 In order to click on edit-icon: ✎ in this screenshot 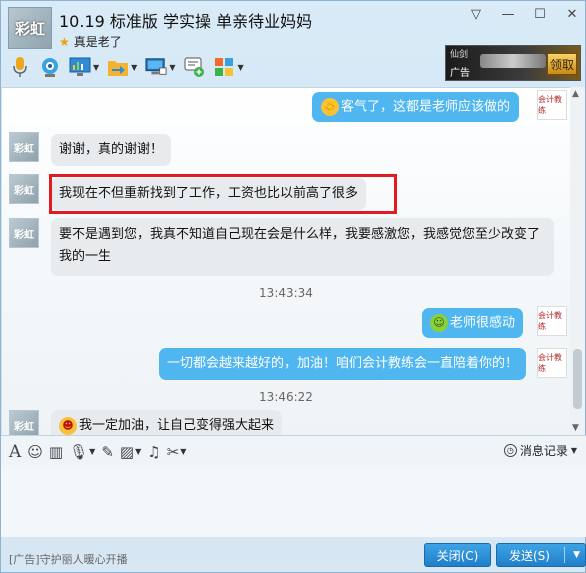, I will do `click(107, 451)`.